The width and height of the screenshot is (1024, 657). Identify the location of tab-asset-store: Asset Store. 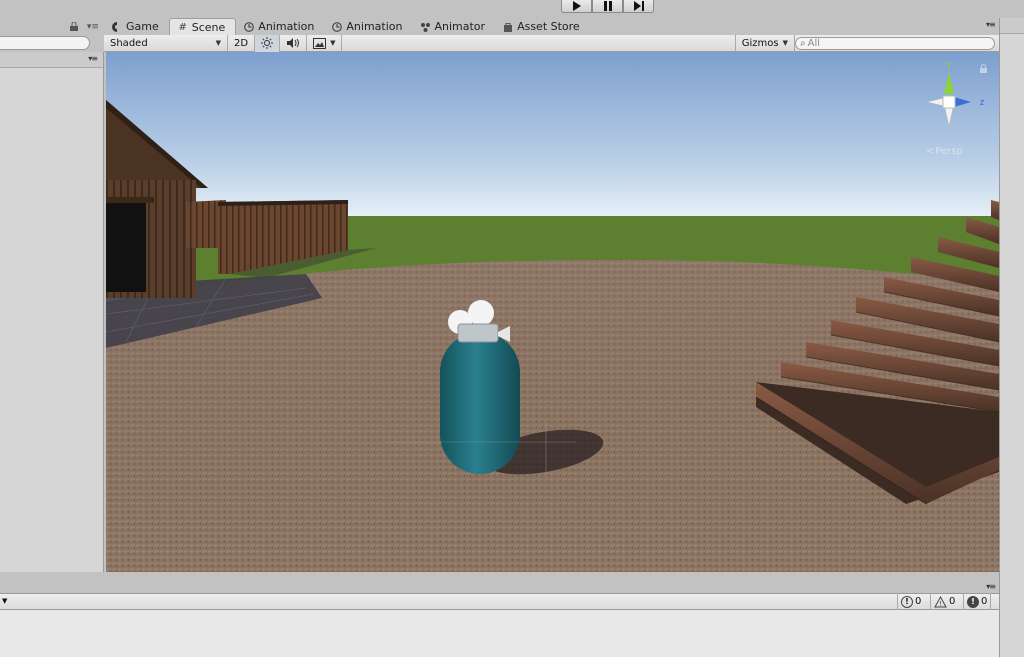
(542, 26).